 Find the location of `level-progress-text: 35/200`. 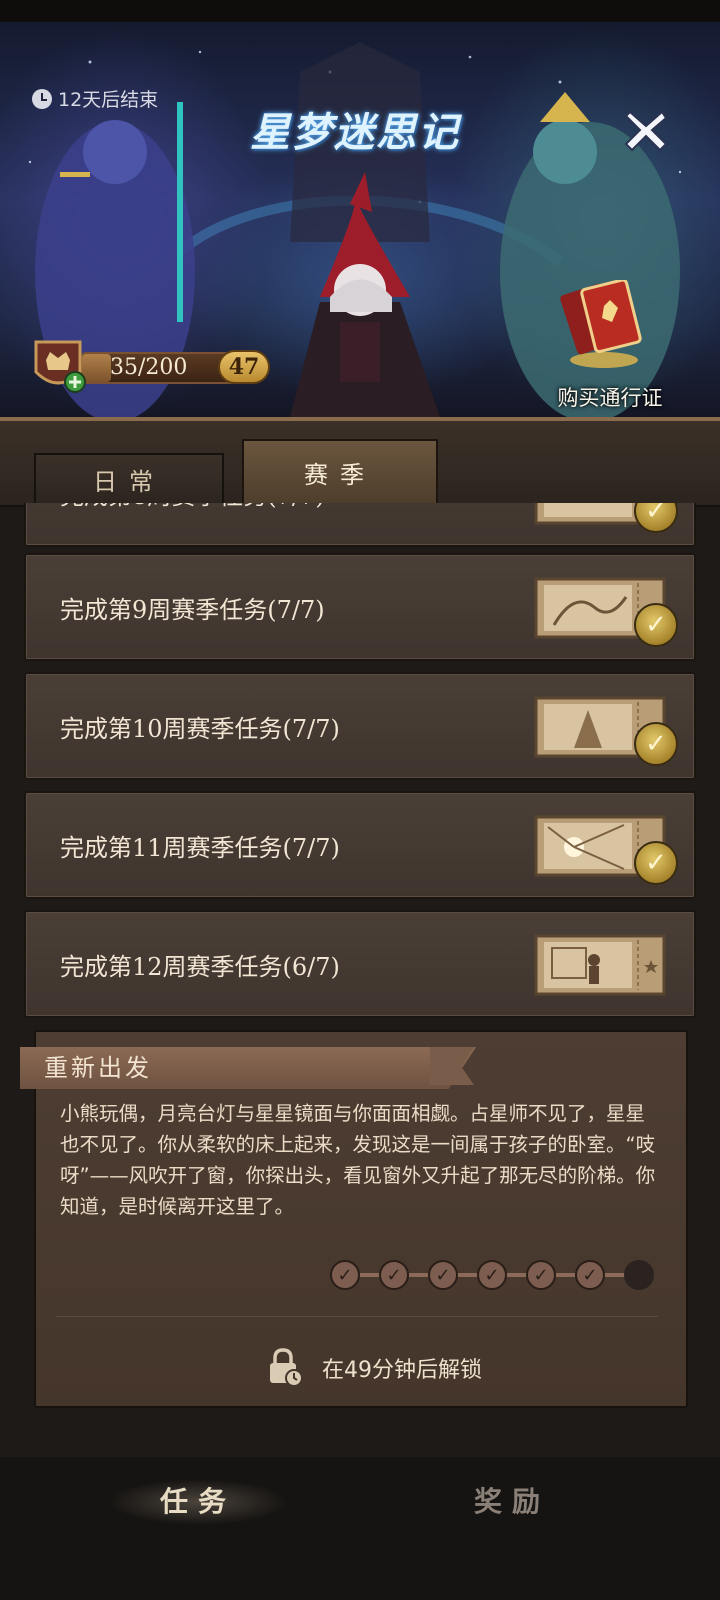

level-progress-text: 35/200 is located at coordinates (149, 367).